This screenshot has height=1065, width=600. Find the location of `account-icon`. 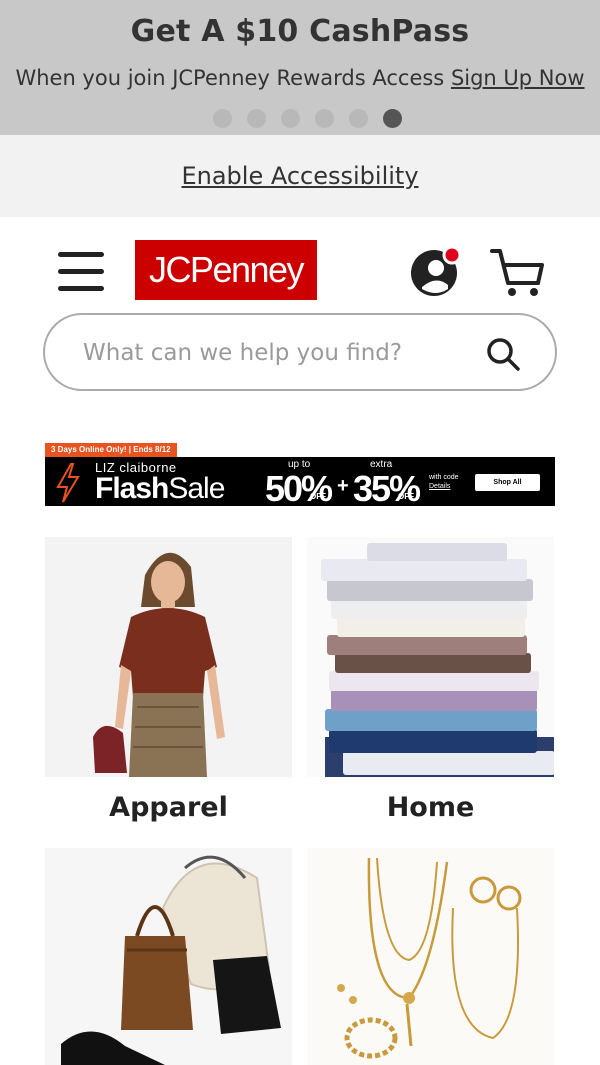

account-icon is located at coordinates (436, 271).